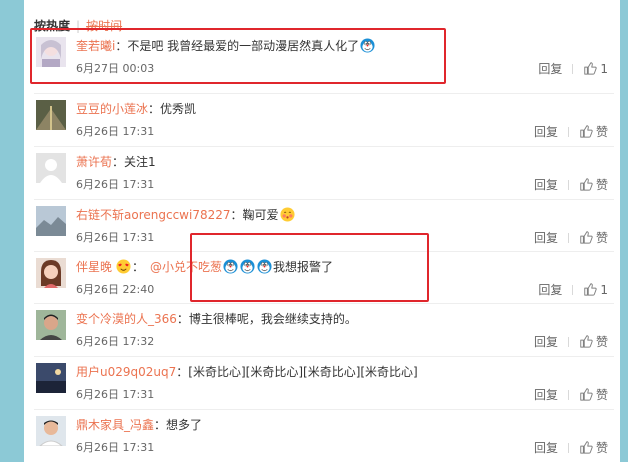  Describe the element at coordinates (115, 289) in the screenshot. I see `comment-time: 6月26日 22:40` at that location.